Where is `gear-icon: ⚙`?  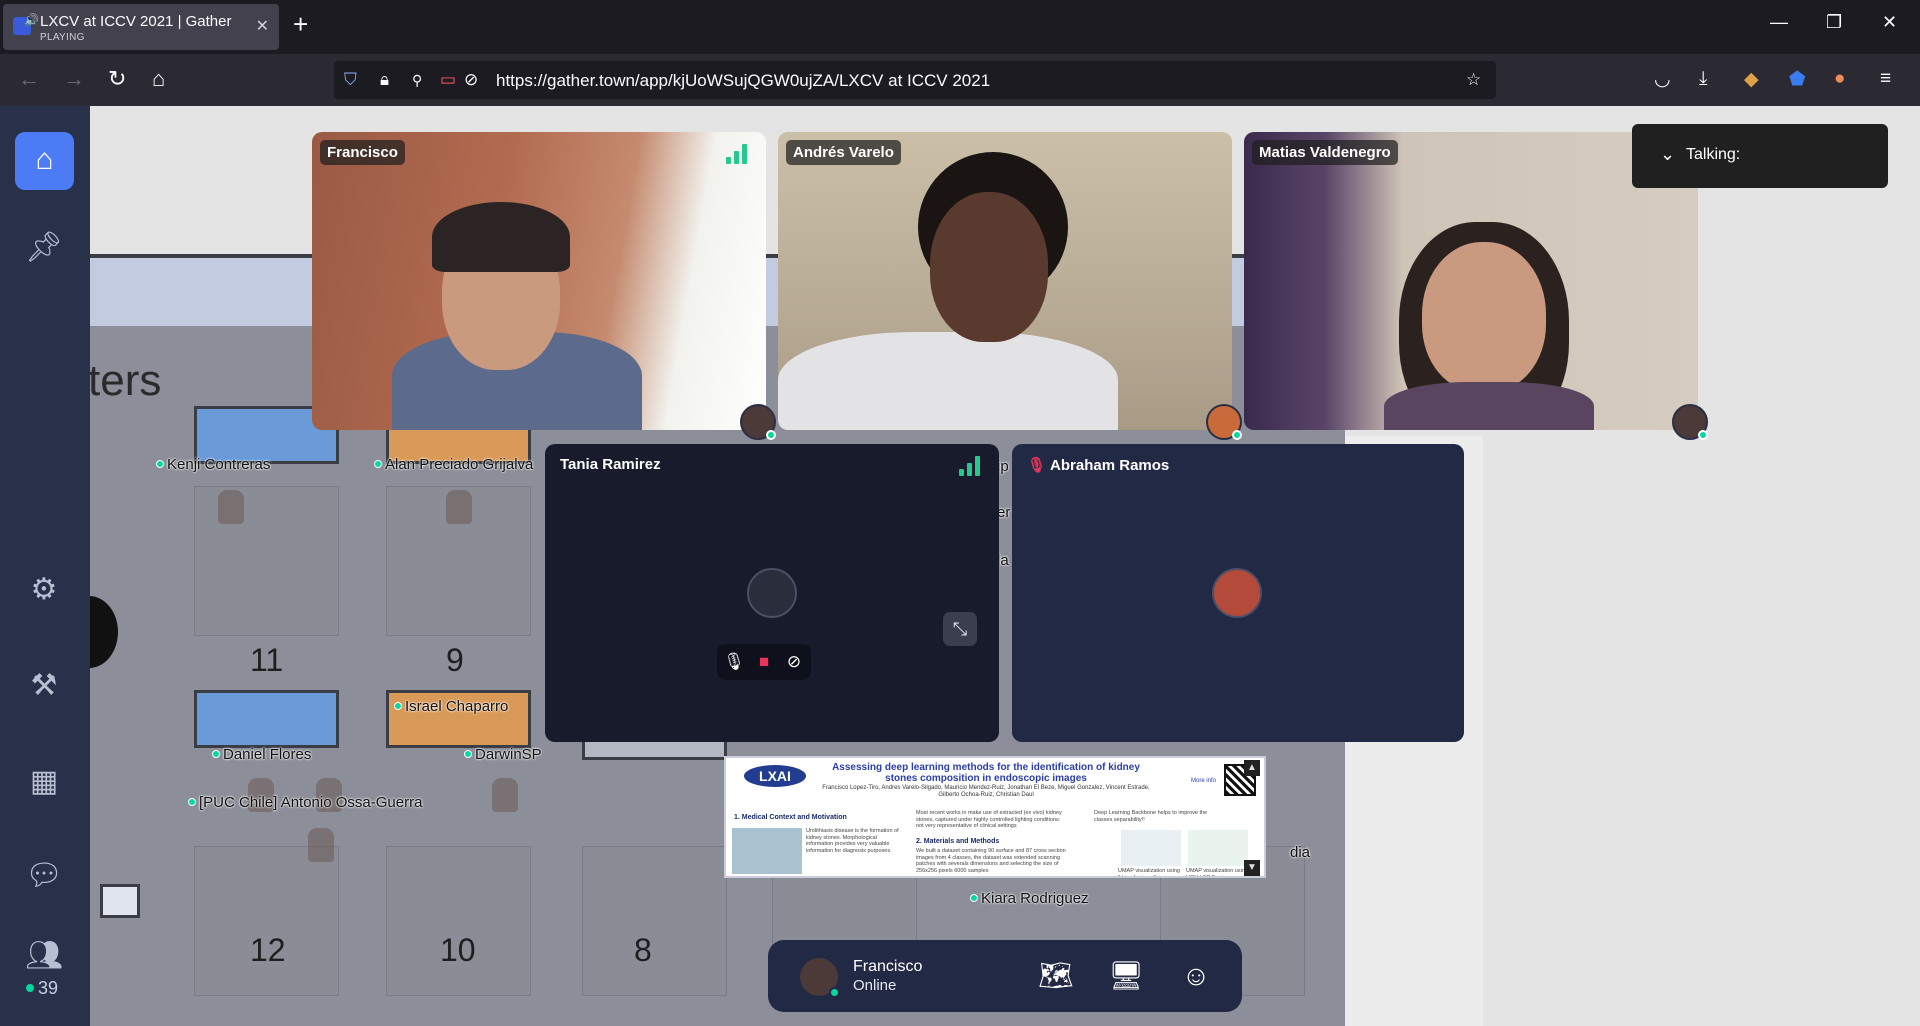
gear-icon: ⚙ is located at coordinates (44, 589).